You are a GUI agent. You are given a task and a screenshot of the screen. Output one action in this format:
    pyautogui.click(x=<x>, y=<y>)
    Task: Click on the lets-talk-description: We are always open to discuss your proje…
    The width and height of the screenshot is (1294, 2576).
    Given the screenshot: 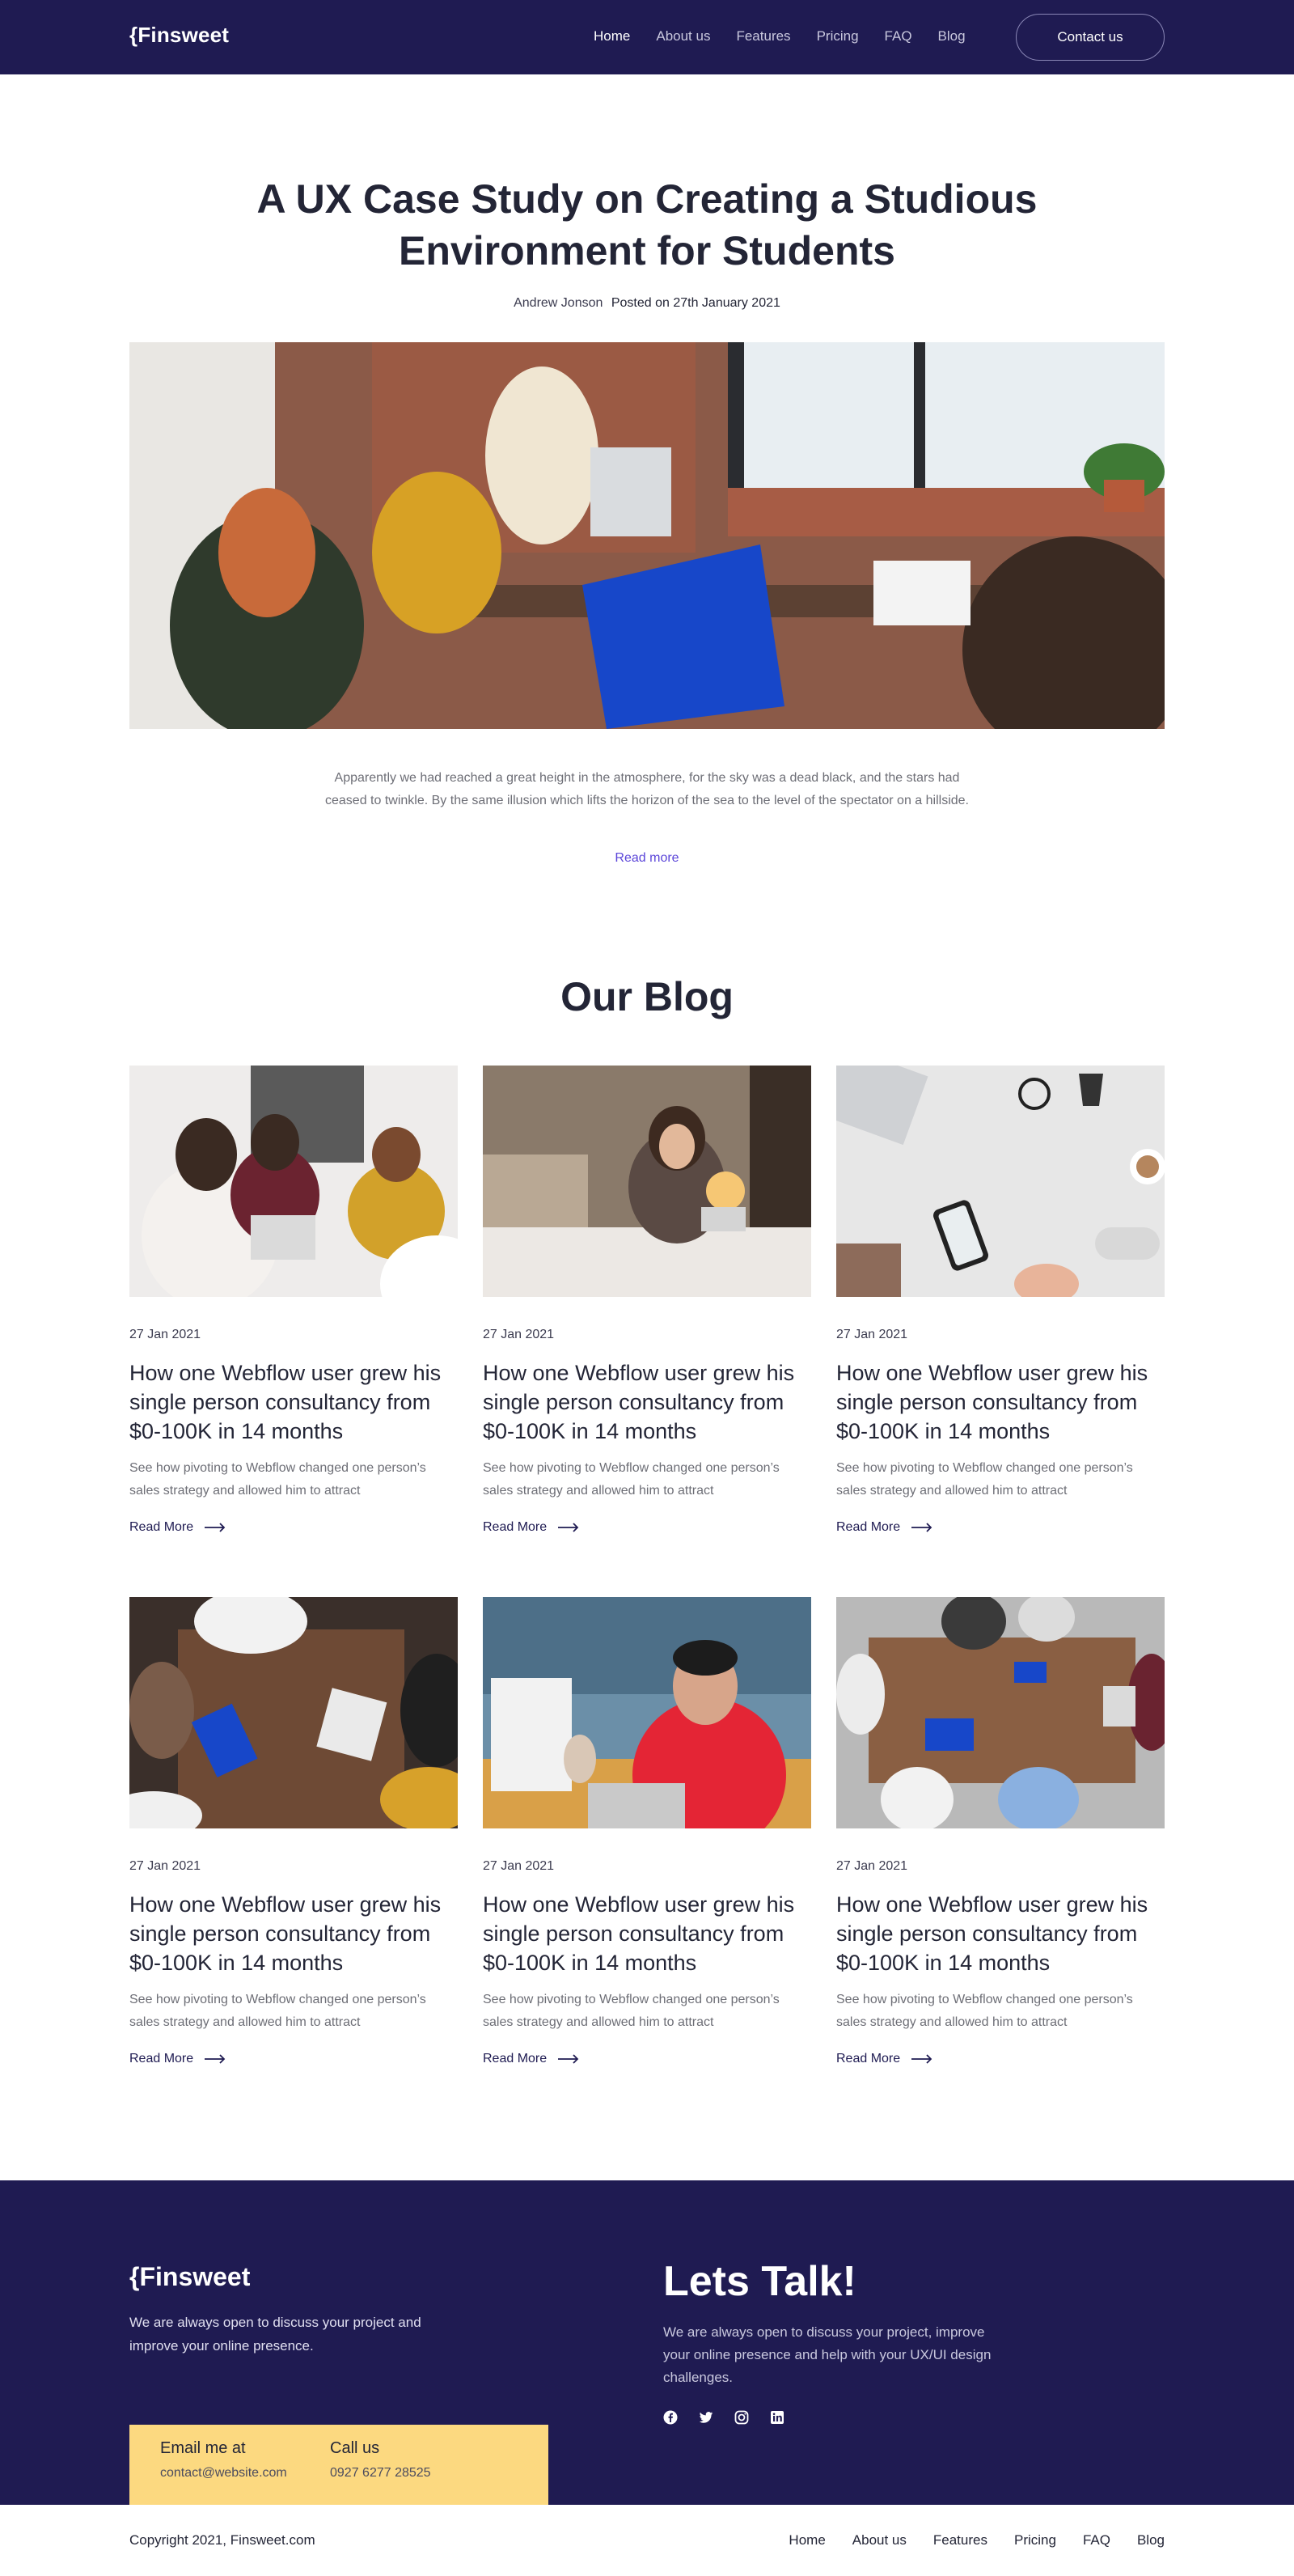 What is the action you would take?
    pyautogui.click(x=827, y=2354)
    